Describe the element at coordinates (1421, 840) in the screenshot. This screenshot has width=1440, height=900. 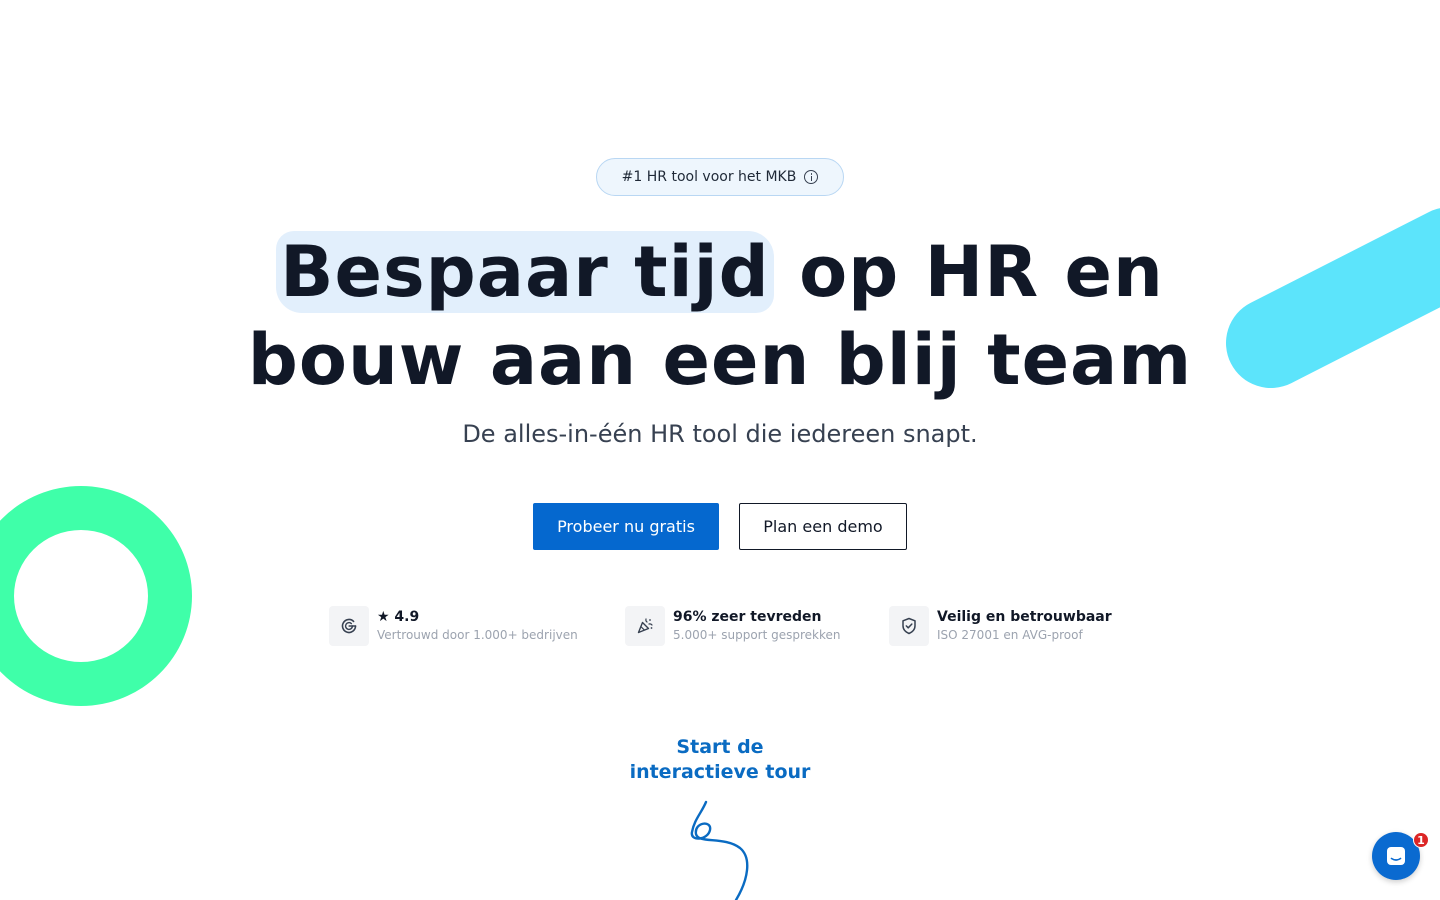
I see `chat-unread-badge: 1` at that location.